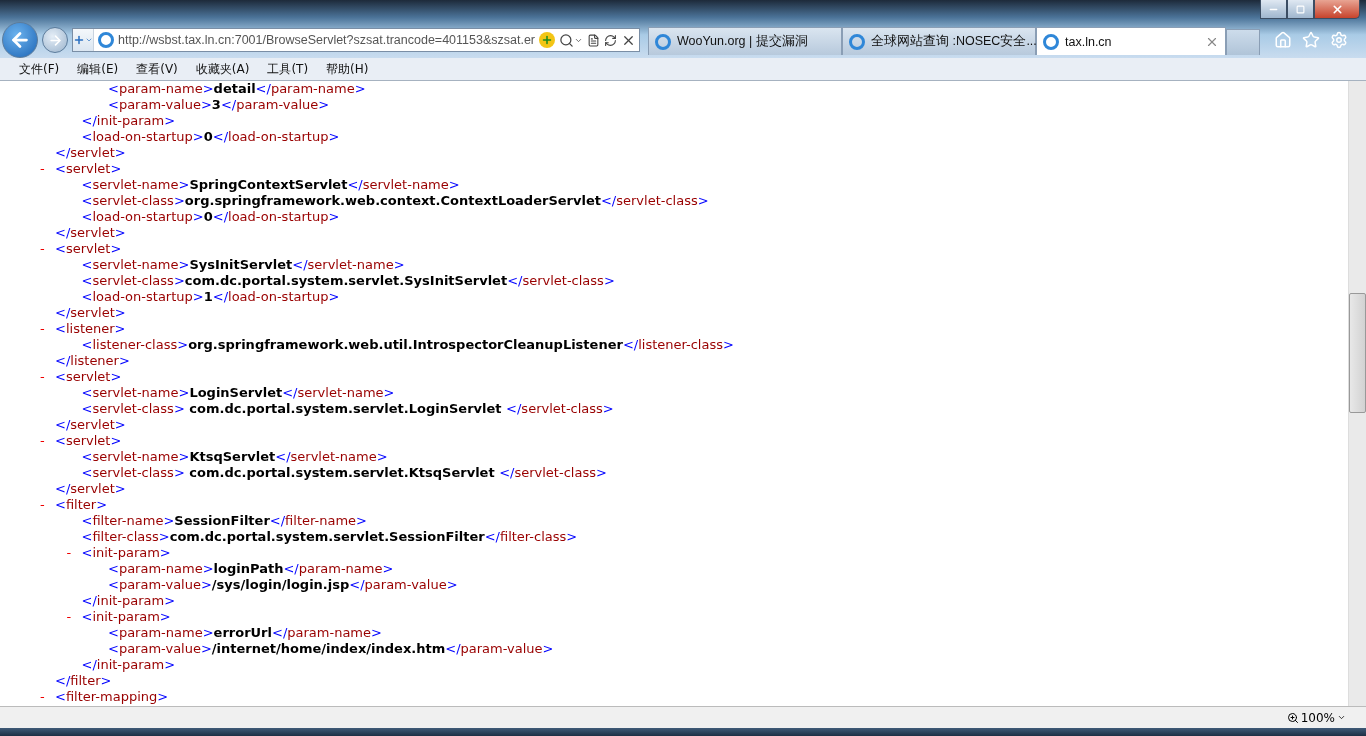  Describe the element at coordinates (112, 697) in the screenshot. I see `xml-tag: <filter-mapping>` at that location.